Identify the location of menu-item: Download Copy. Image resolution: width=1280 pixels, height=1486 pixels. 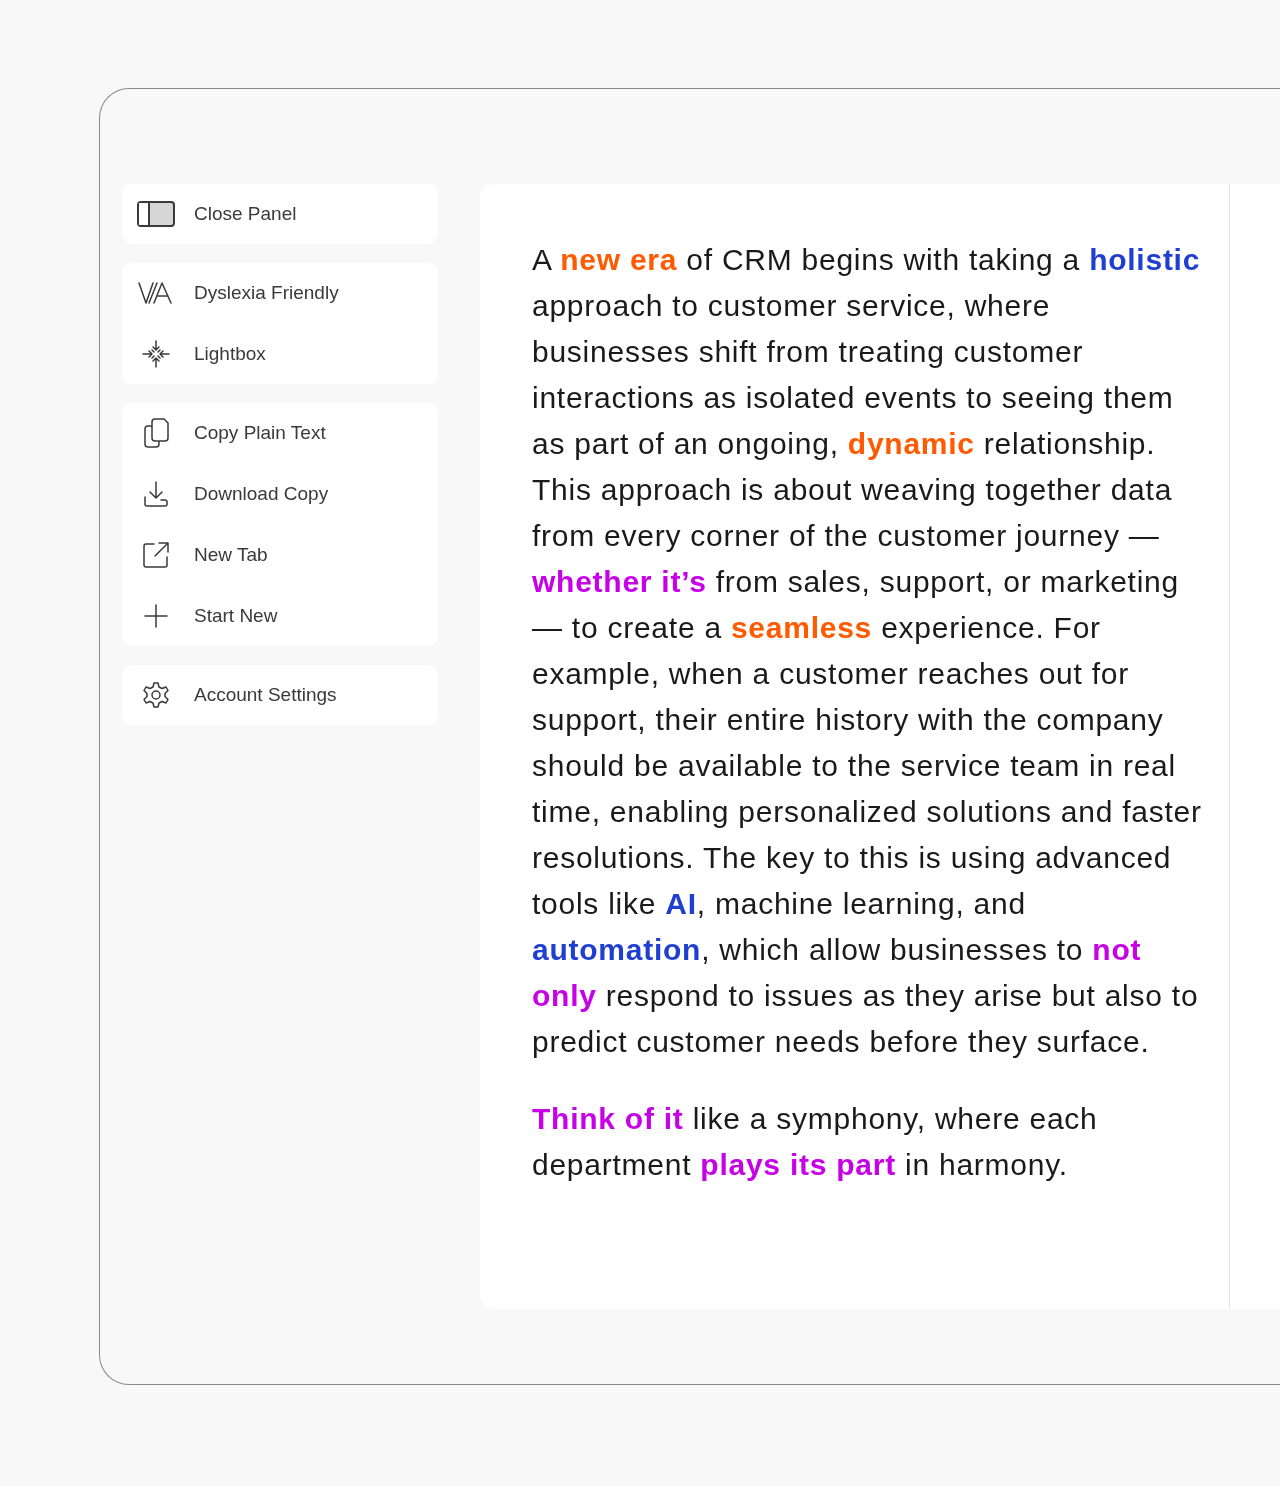
(280, 494).